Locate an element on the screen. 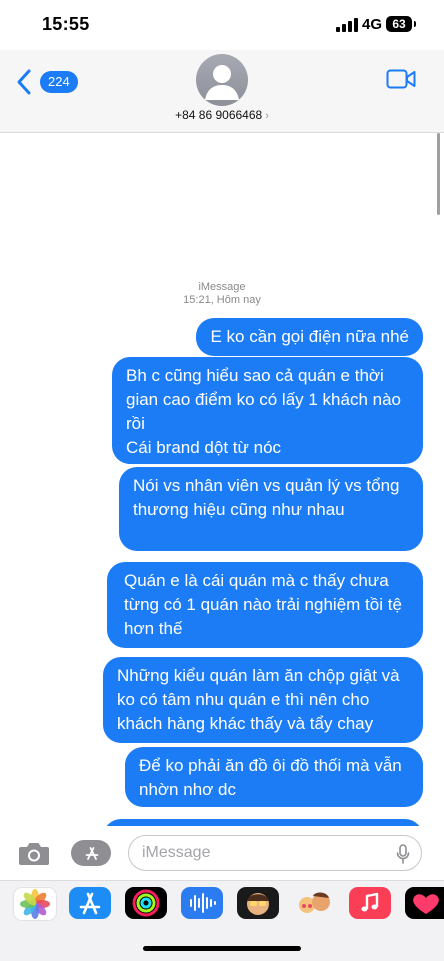 The height and width of the screenshot is (961, 444). signal-icon is located at coordinates (347, 25).